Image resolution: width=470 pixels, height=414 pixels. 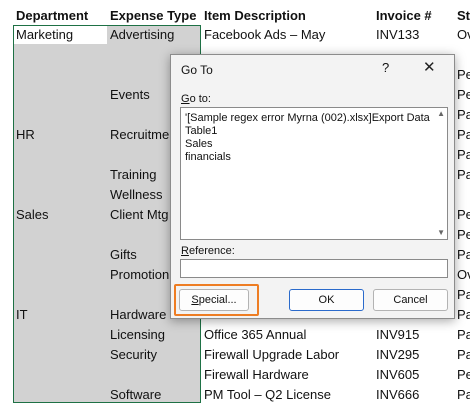 What do you see at coordinates (153, 16) in the screenshot?
I see `header-expense-type: Expense Type` at bounding box center [153, 16].